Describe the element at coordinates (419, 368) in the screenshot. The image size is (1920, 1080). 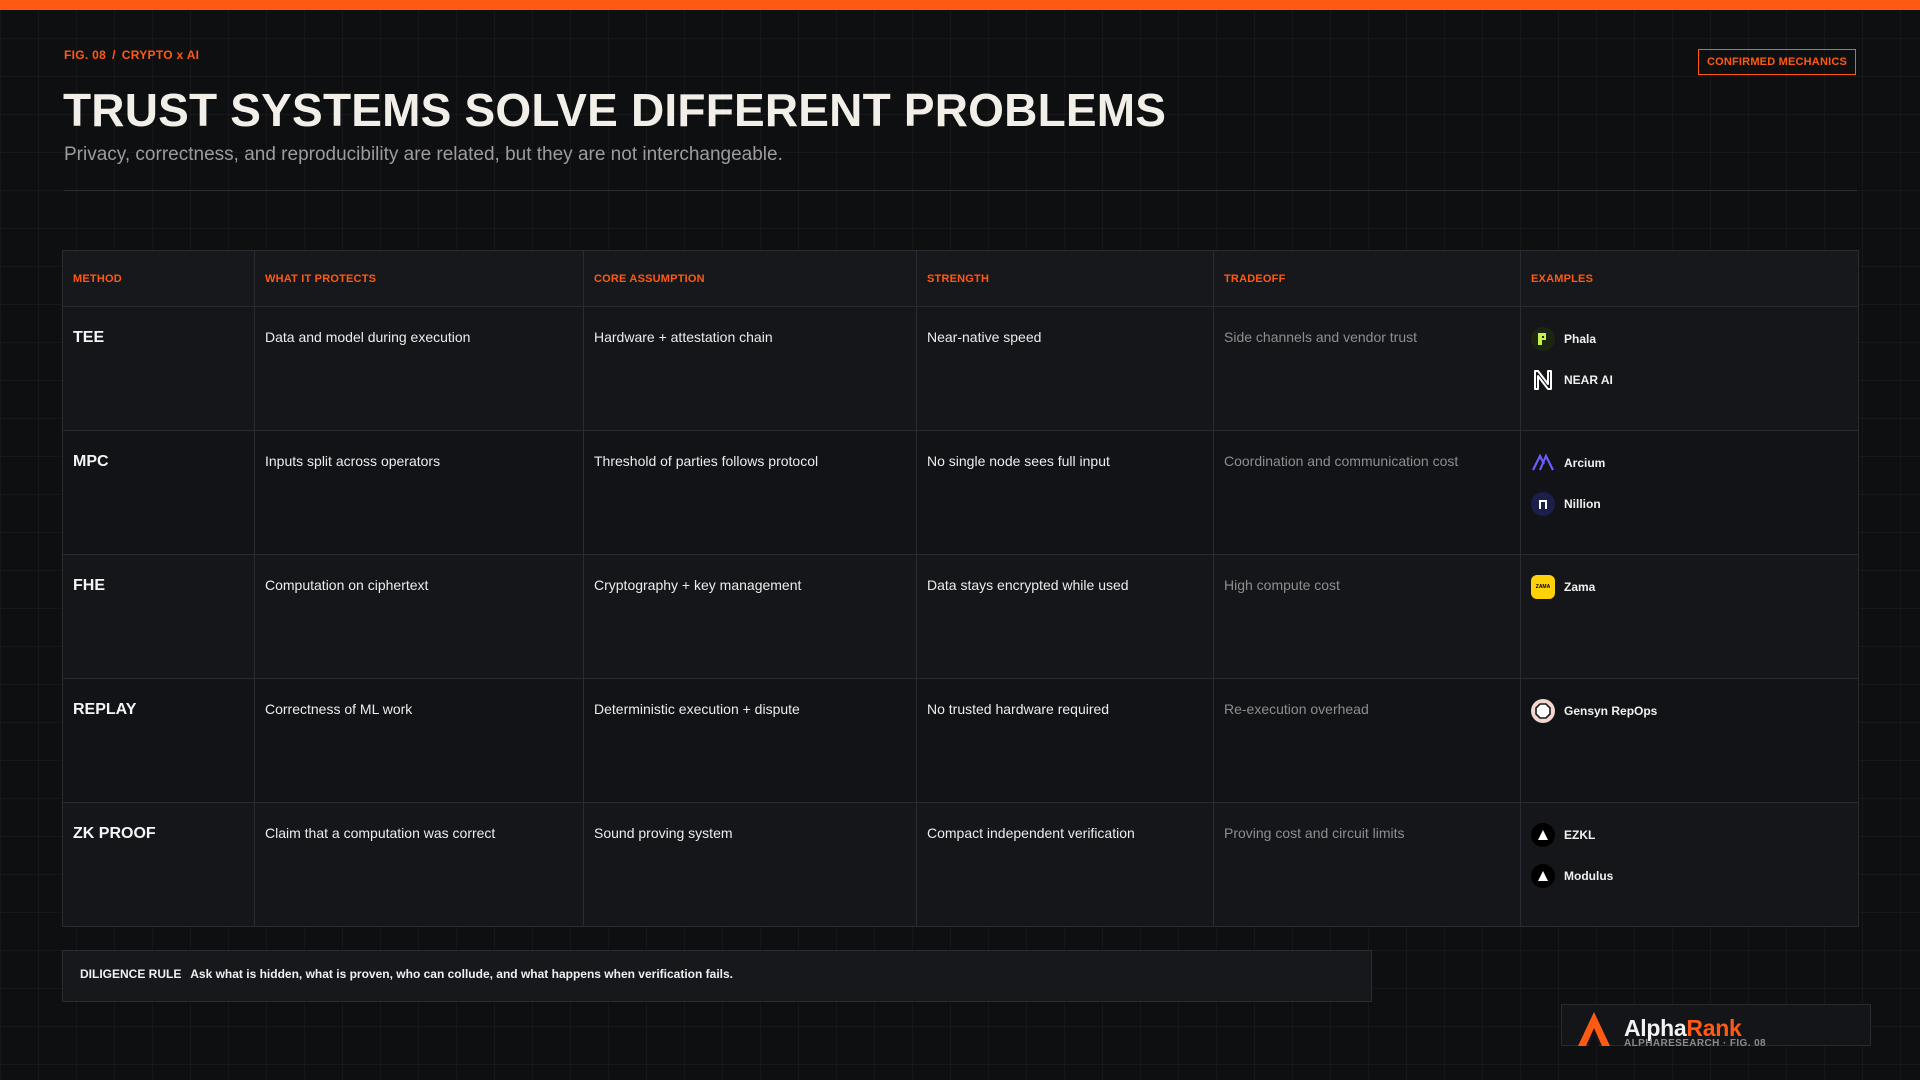
I see `protects-cell: Data and model during execution` at that location.